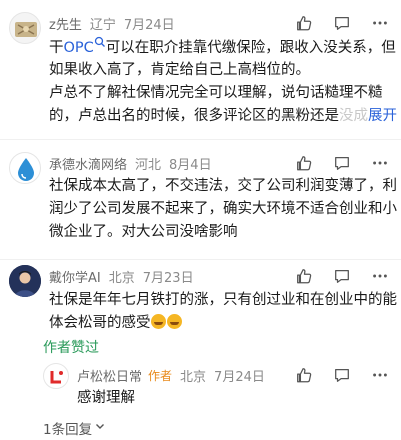 The height and width of the screenshot is (440, 401). I want to click on search-icon, so click(100, 46).